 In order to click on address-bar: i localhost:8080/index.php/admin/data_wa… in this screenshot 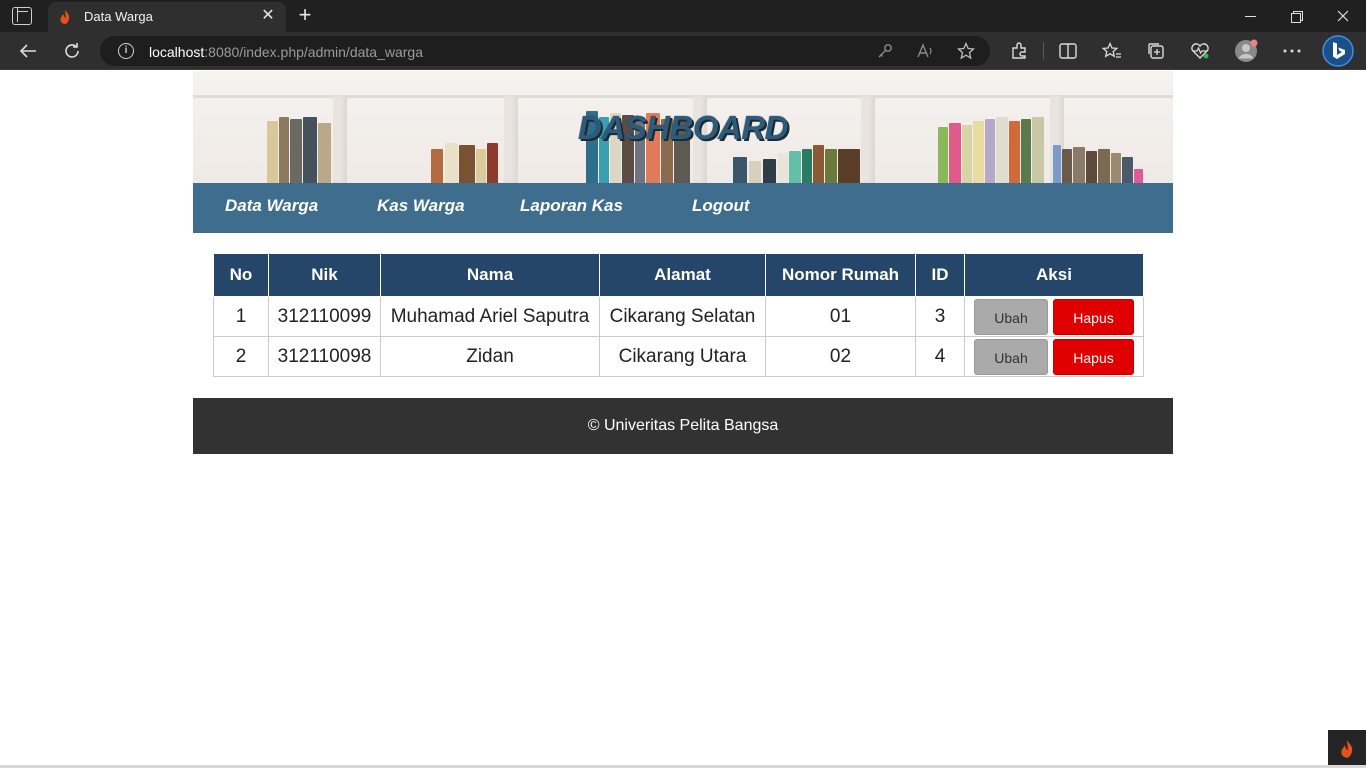, I will do `click(545, 51)`.